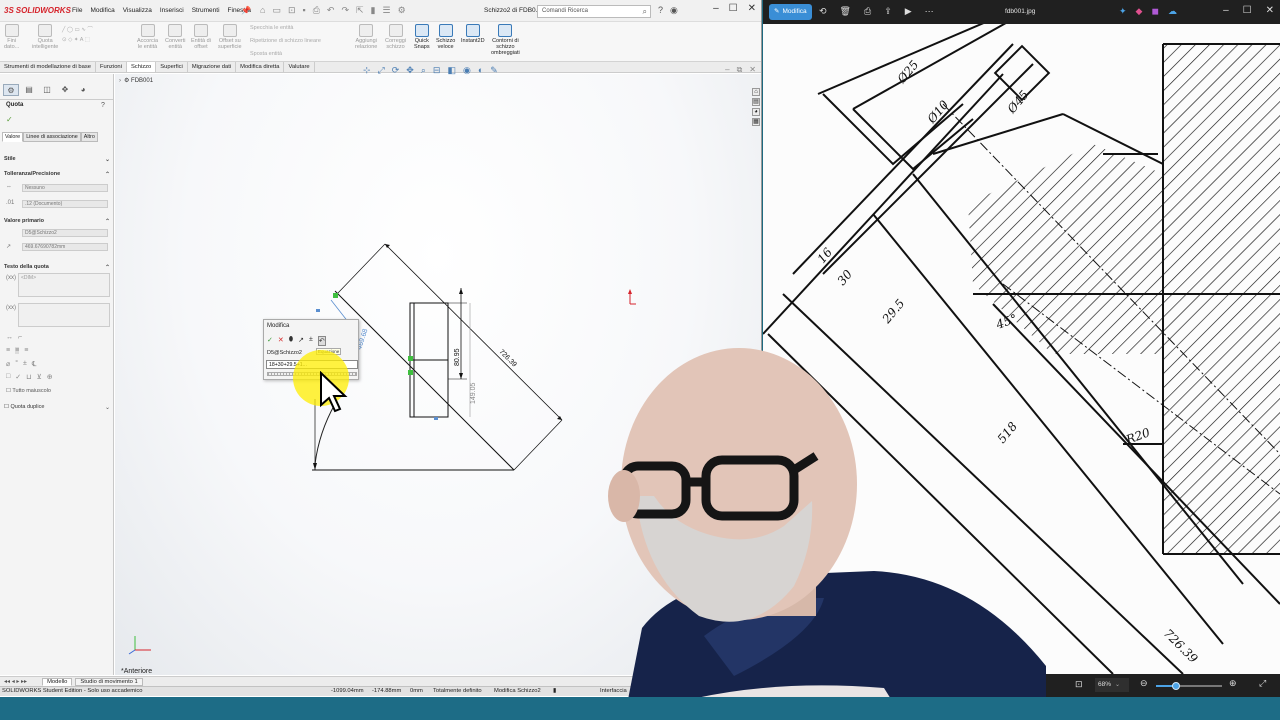 The image size is (1280, 720). Describe the element at coordinates (18, 377) in the screenshot. I see `check-icon: ✓` at that location.